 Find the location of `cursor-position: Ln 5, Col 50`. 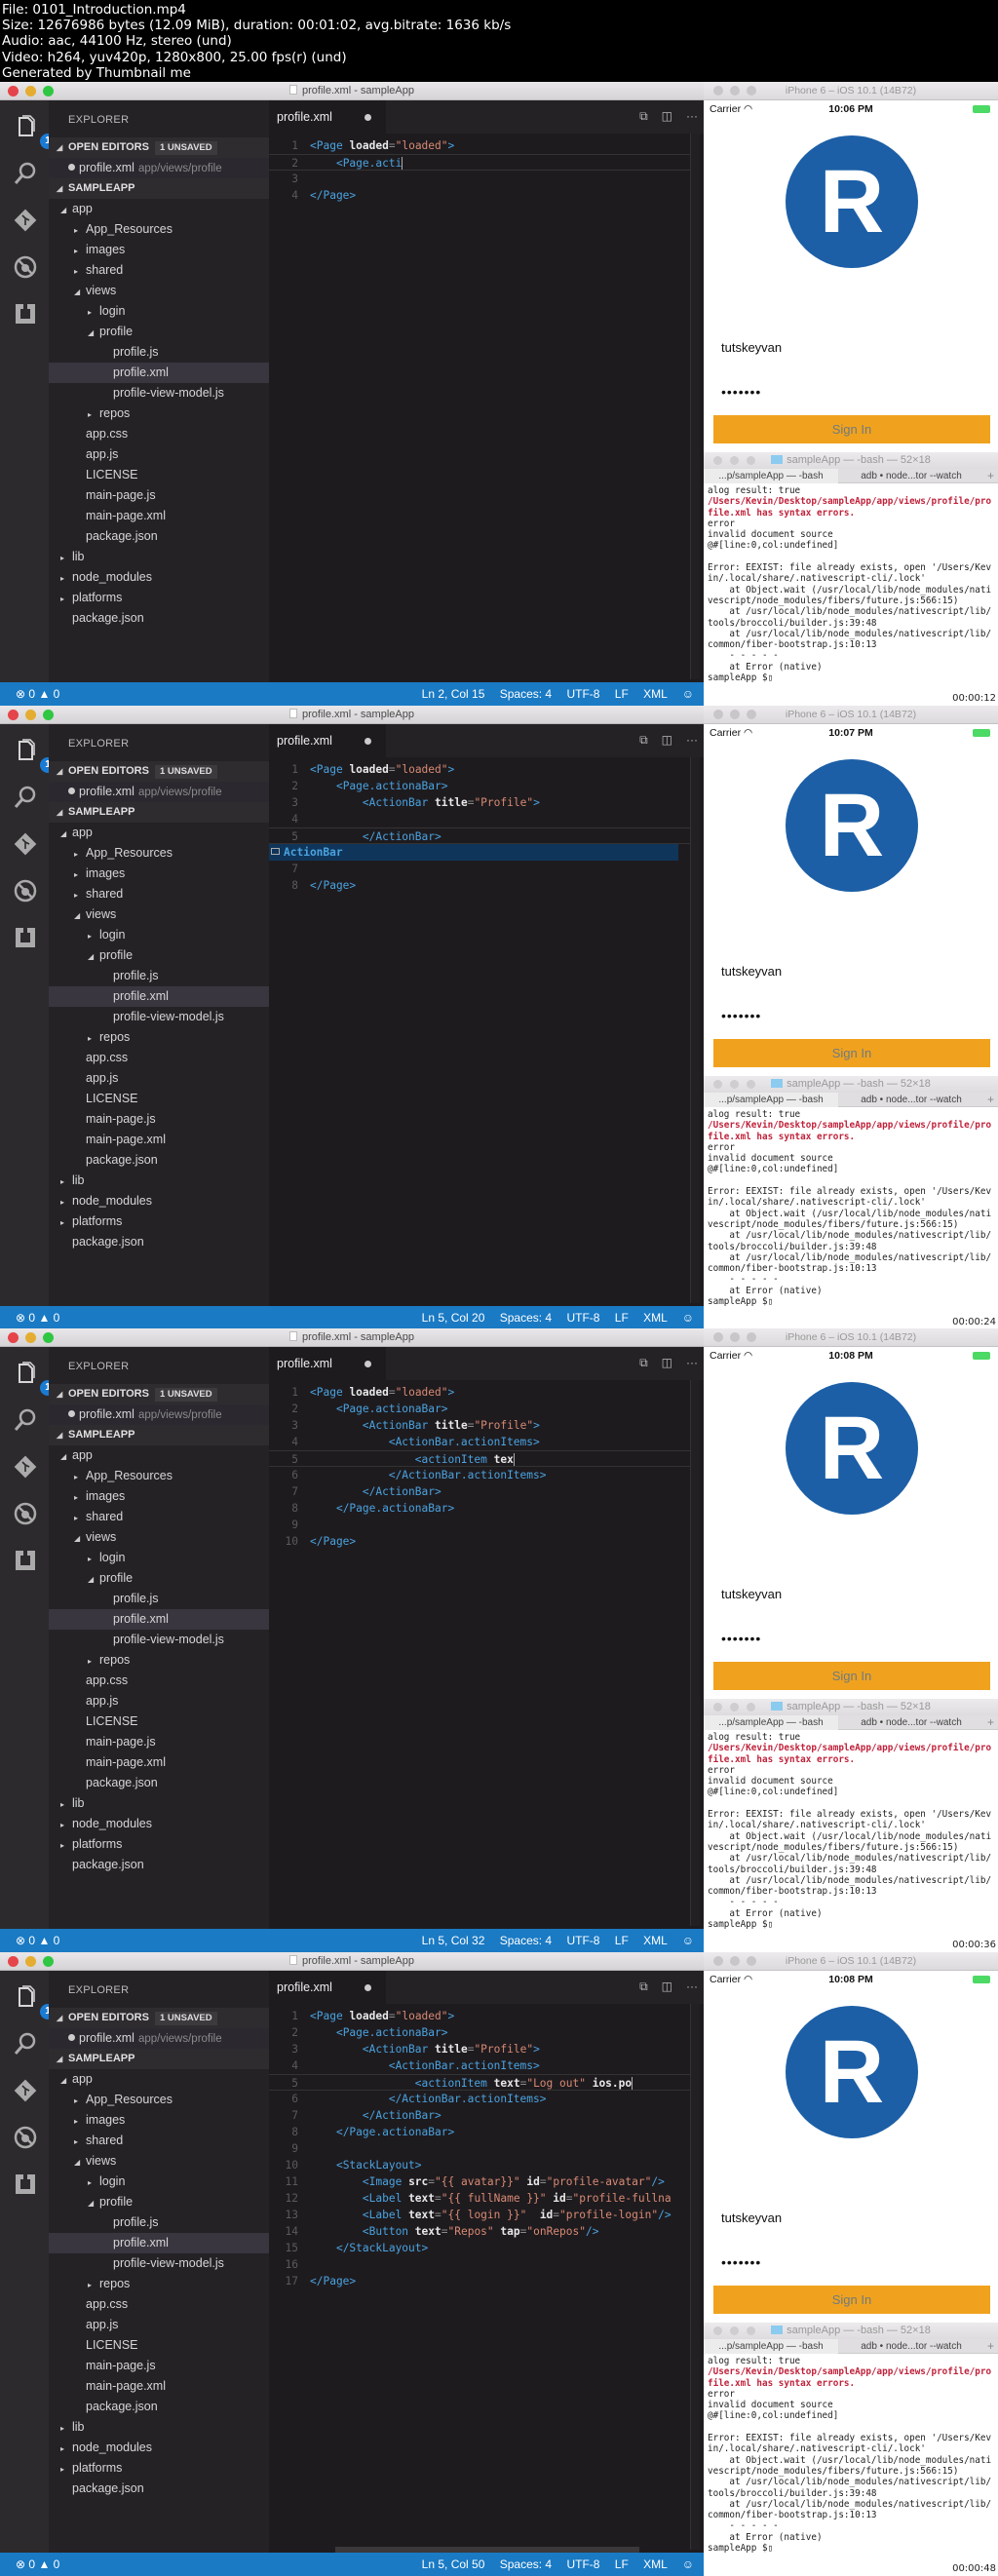

cursor-position: Ln 5, Col 50 is located at coordinates (453, 2564).